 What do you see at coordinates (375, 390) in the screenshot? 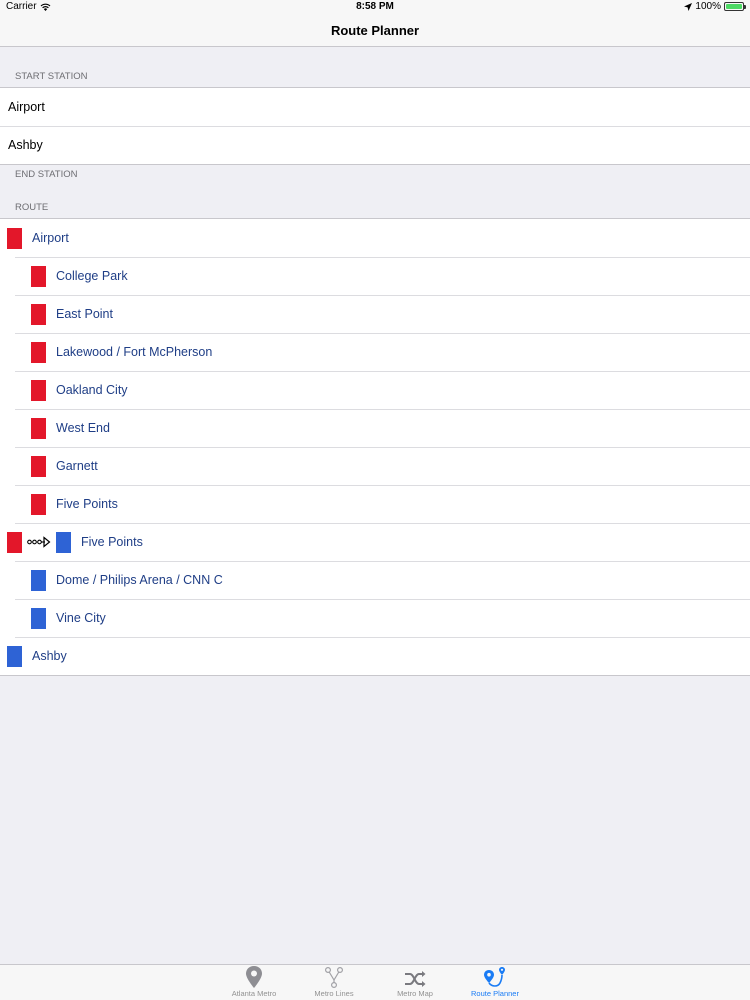
I see `route-station-row: Oakland City` at bounding box center [375, 390].